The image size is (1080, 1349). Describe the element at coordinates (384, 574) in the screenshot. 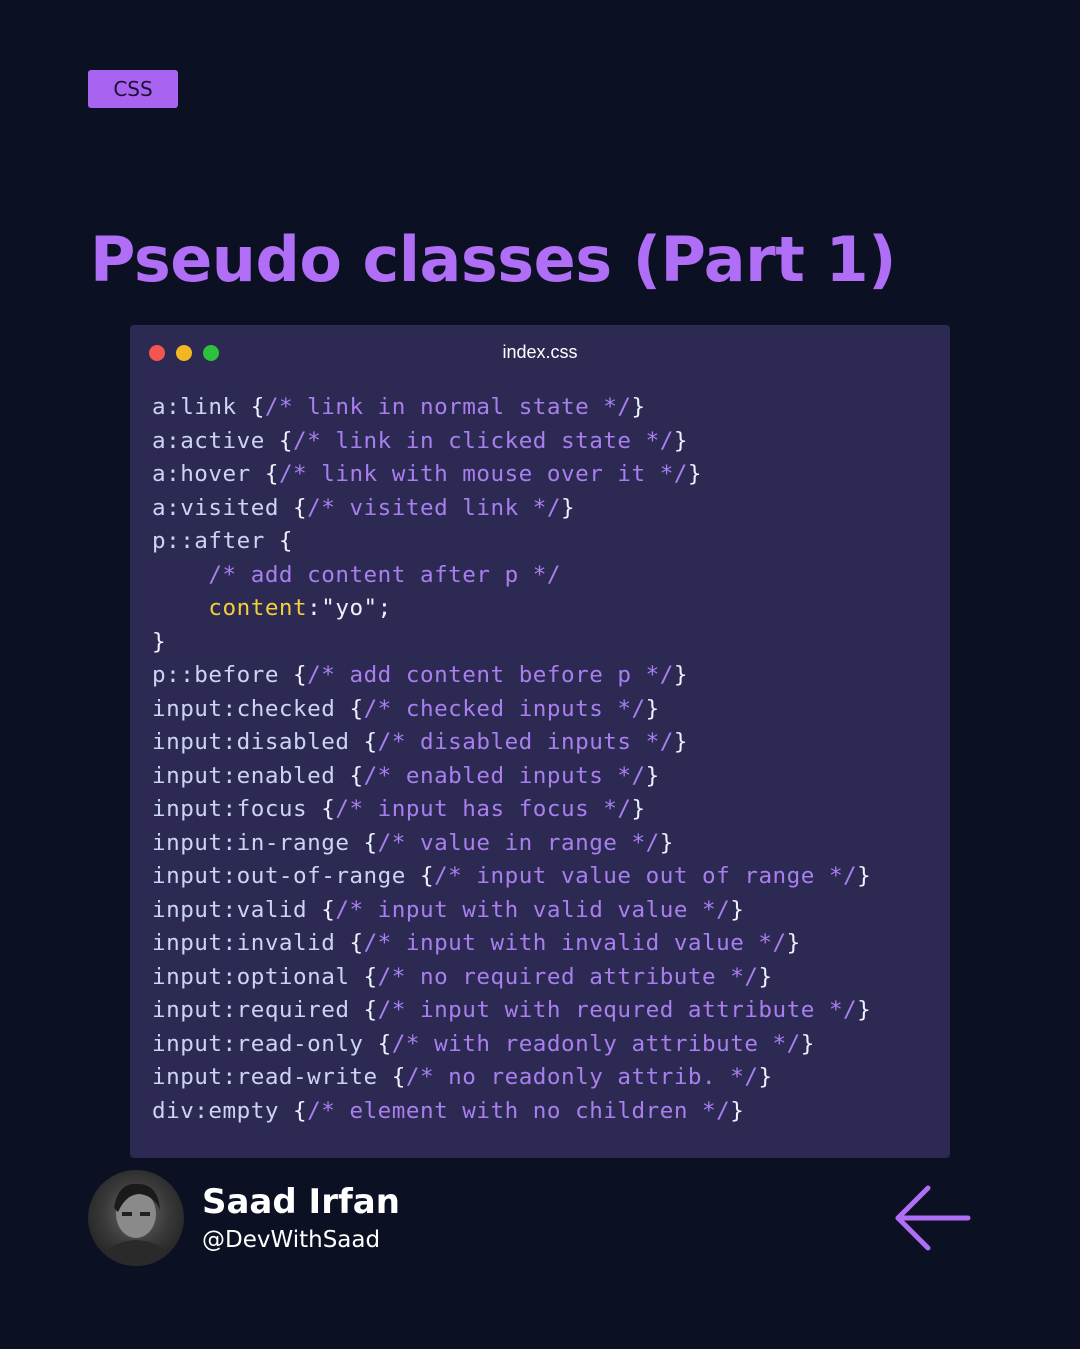

I see `code-comment: /* add content after p */` at that location.